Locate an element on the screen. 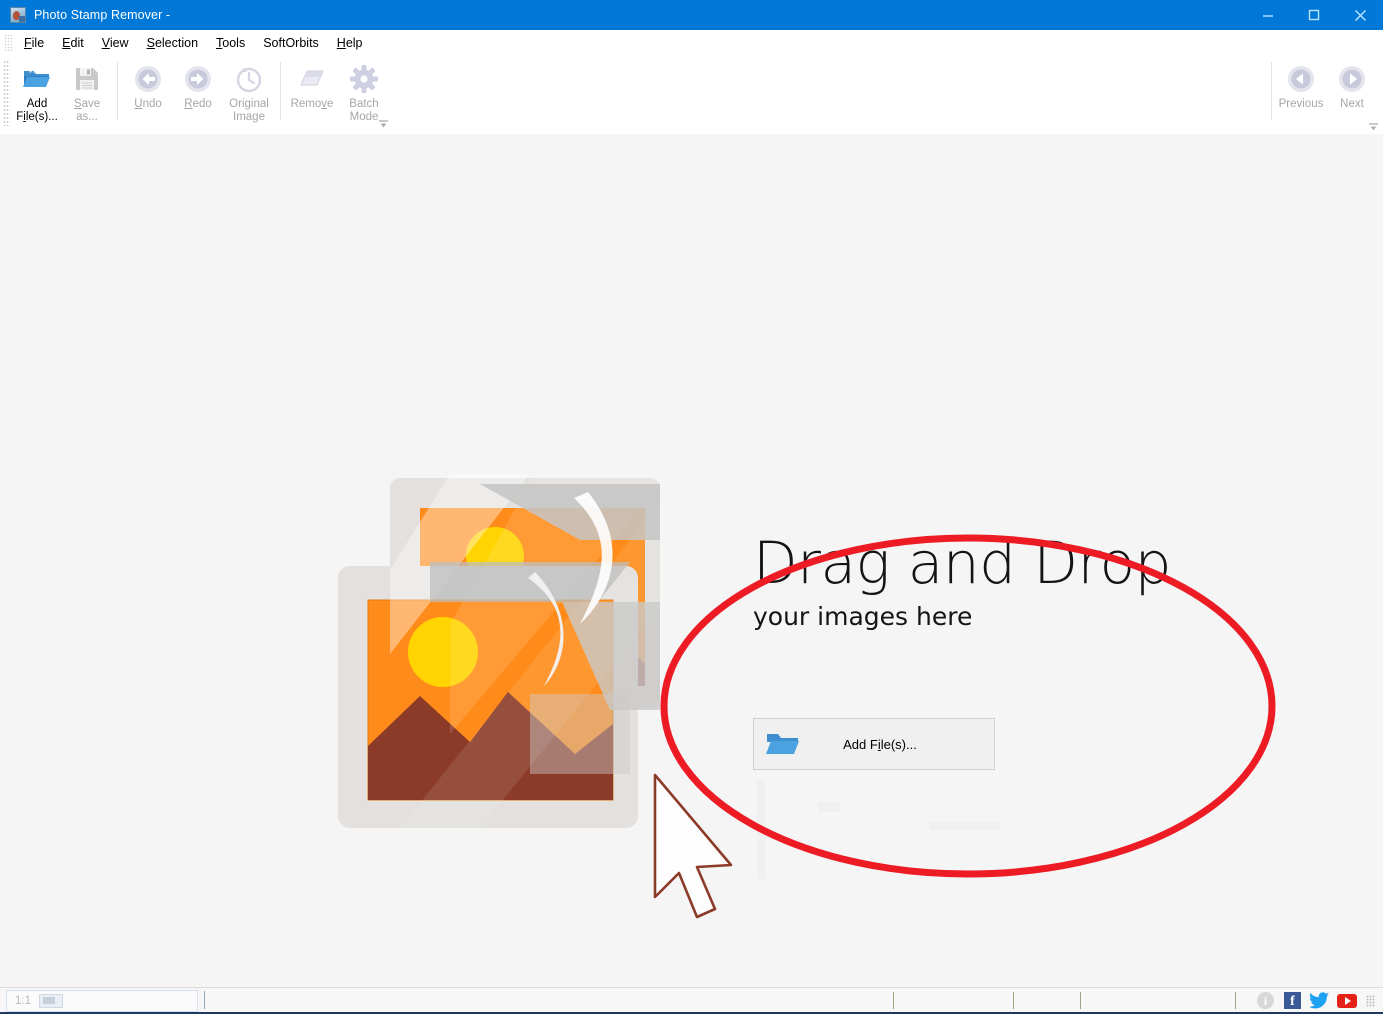  floppy-disk-icon is located at coordinates (87, 79).